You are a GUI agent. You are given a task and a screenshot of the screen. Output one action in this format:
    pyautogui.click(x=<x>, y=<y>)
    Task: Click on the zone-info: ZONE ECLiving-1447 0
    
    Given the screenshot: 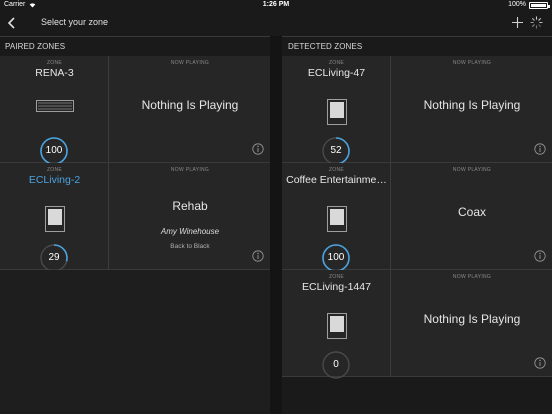 What is the action you would take?
    pyautogui.click(x=336, y=324)
    